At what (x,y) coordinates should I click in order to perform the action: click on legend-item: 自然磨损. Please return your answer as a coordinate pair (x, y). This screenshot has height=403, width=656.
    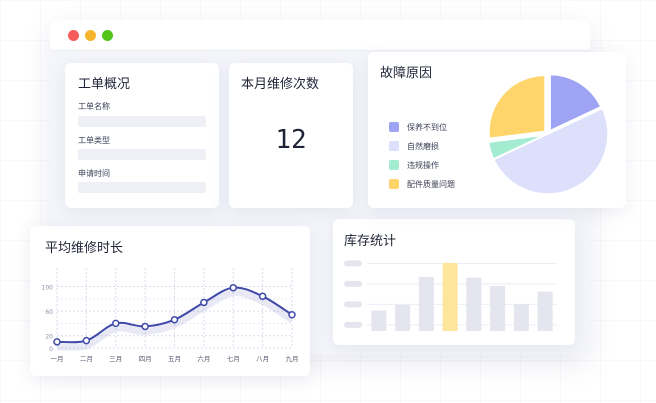
    Looking at the image, I should click on (414, 146).